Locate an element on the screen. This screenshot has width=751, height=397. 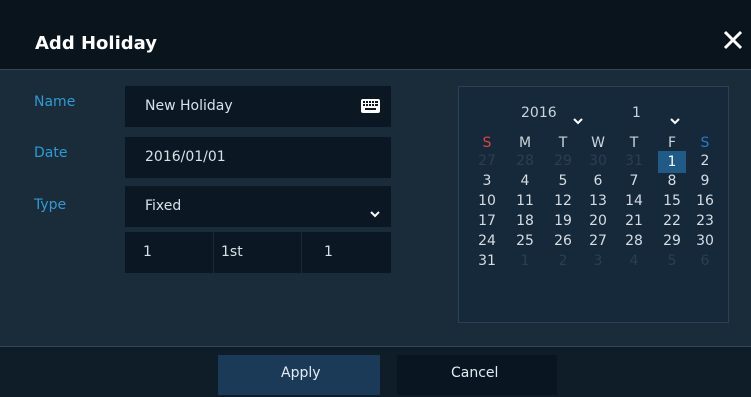
apply-label: Apply is located at coordinates (301, 373).